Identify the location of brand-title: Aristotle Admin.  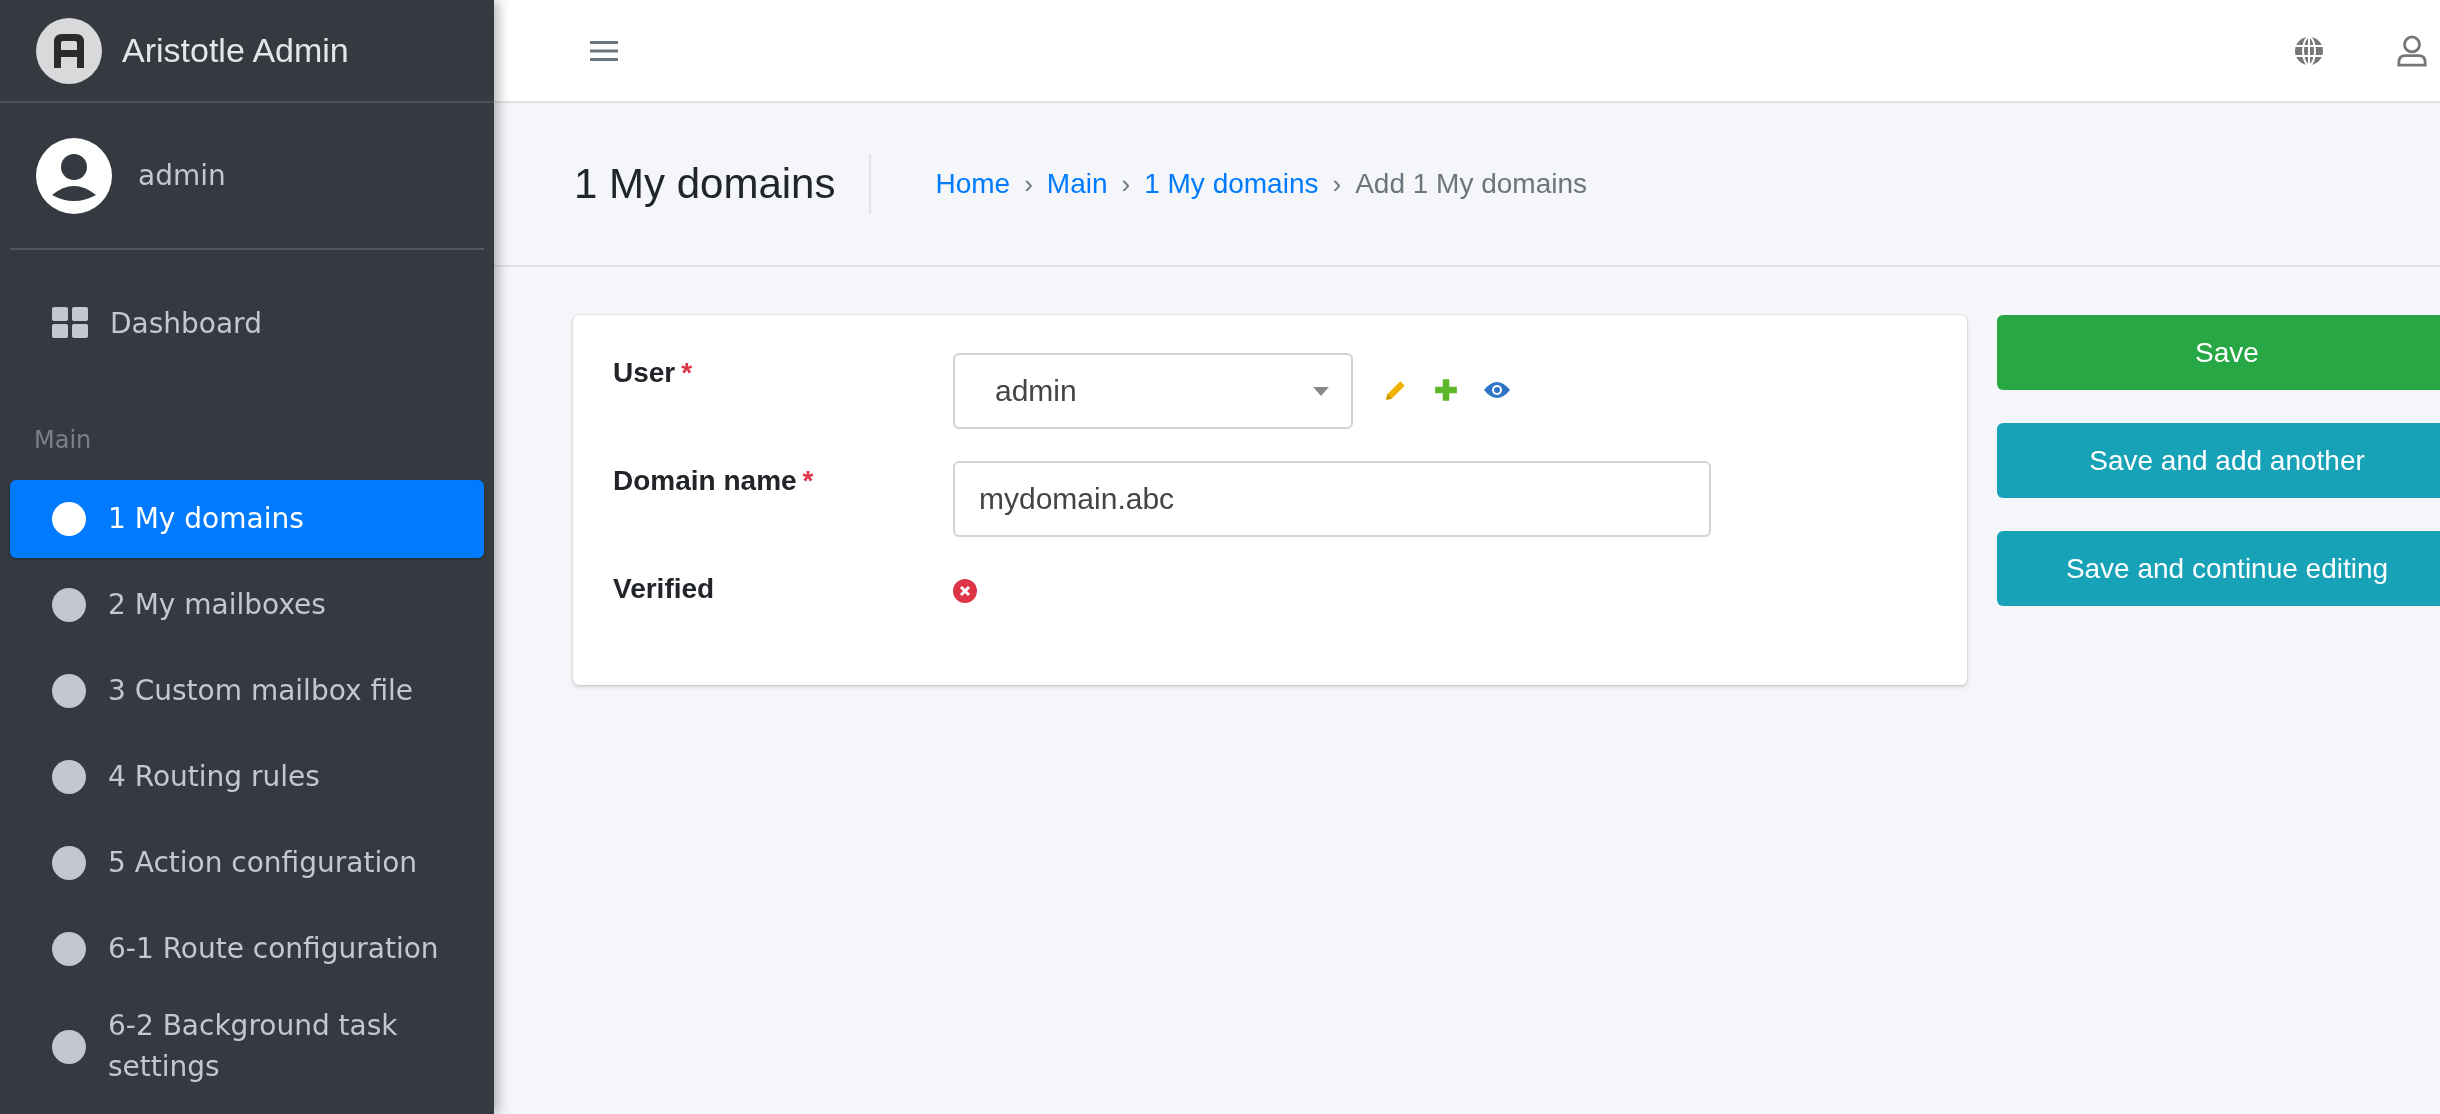
(235, 50).